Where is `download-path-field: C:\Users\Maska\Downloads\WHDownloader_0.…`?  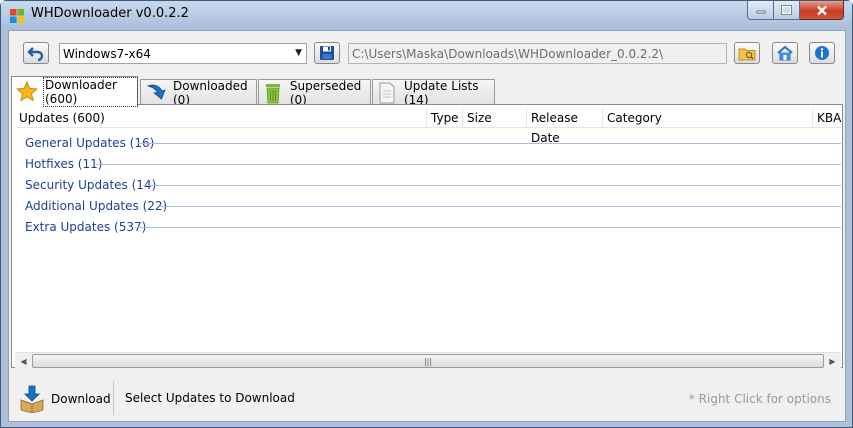
download-path-field: C:\Users\Maska\Downloads\WHDownloader_0.… is located at coordinates (537, 53).